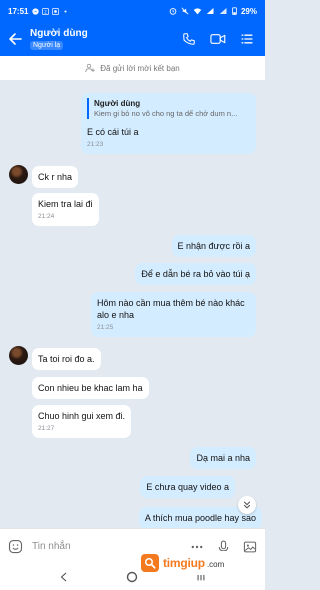  I want to click on message-bubble-sent: E chưa quay video a, so click(187, 487).